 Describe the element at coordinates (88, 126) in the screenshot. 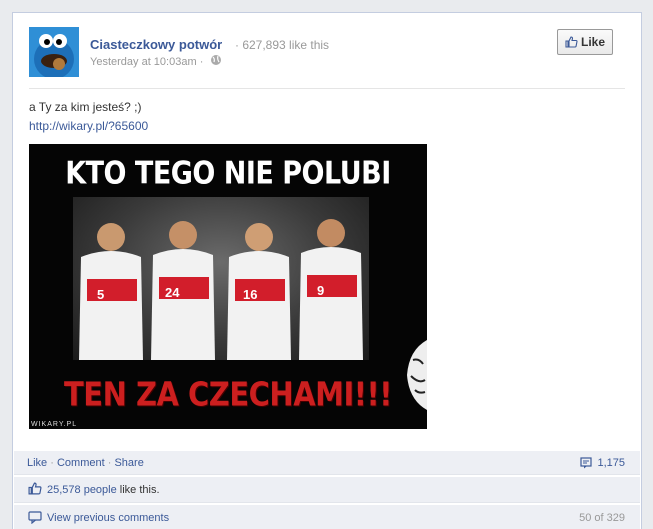

I see `post-link: http://wikary.pl/?65600` at that location.